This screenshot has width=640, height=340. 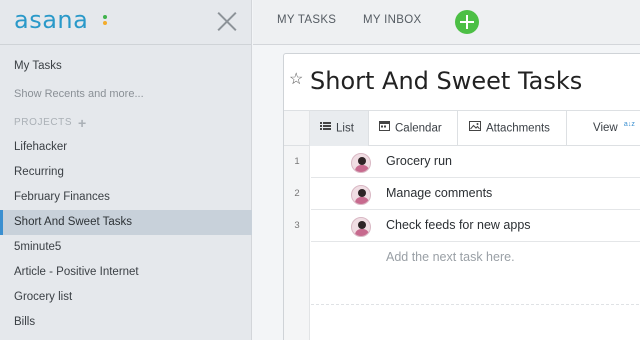 What do you see at coordinates (446, 81) in the screenshot?
I see `page-title: Short And Sweet Tasks` at bounding box center [446, 81].